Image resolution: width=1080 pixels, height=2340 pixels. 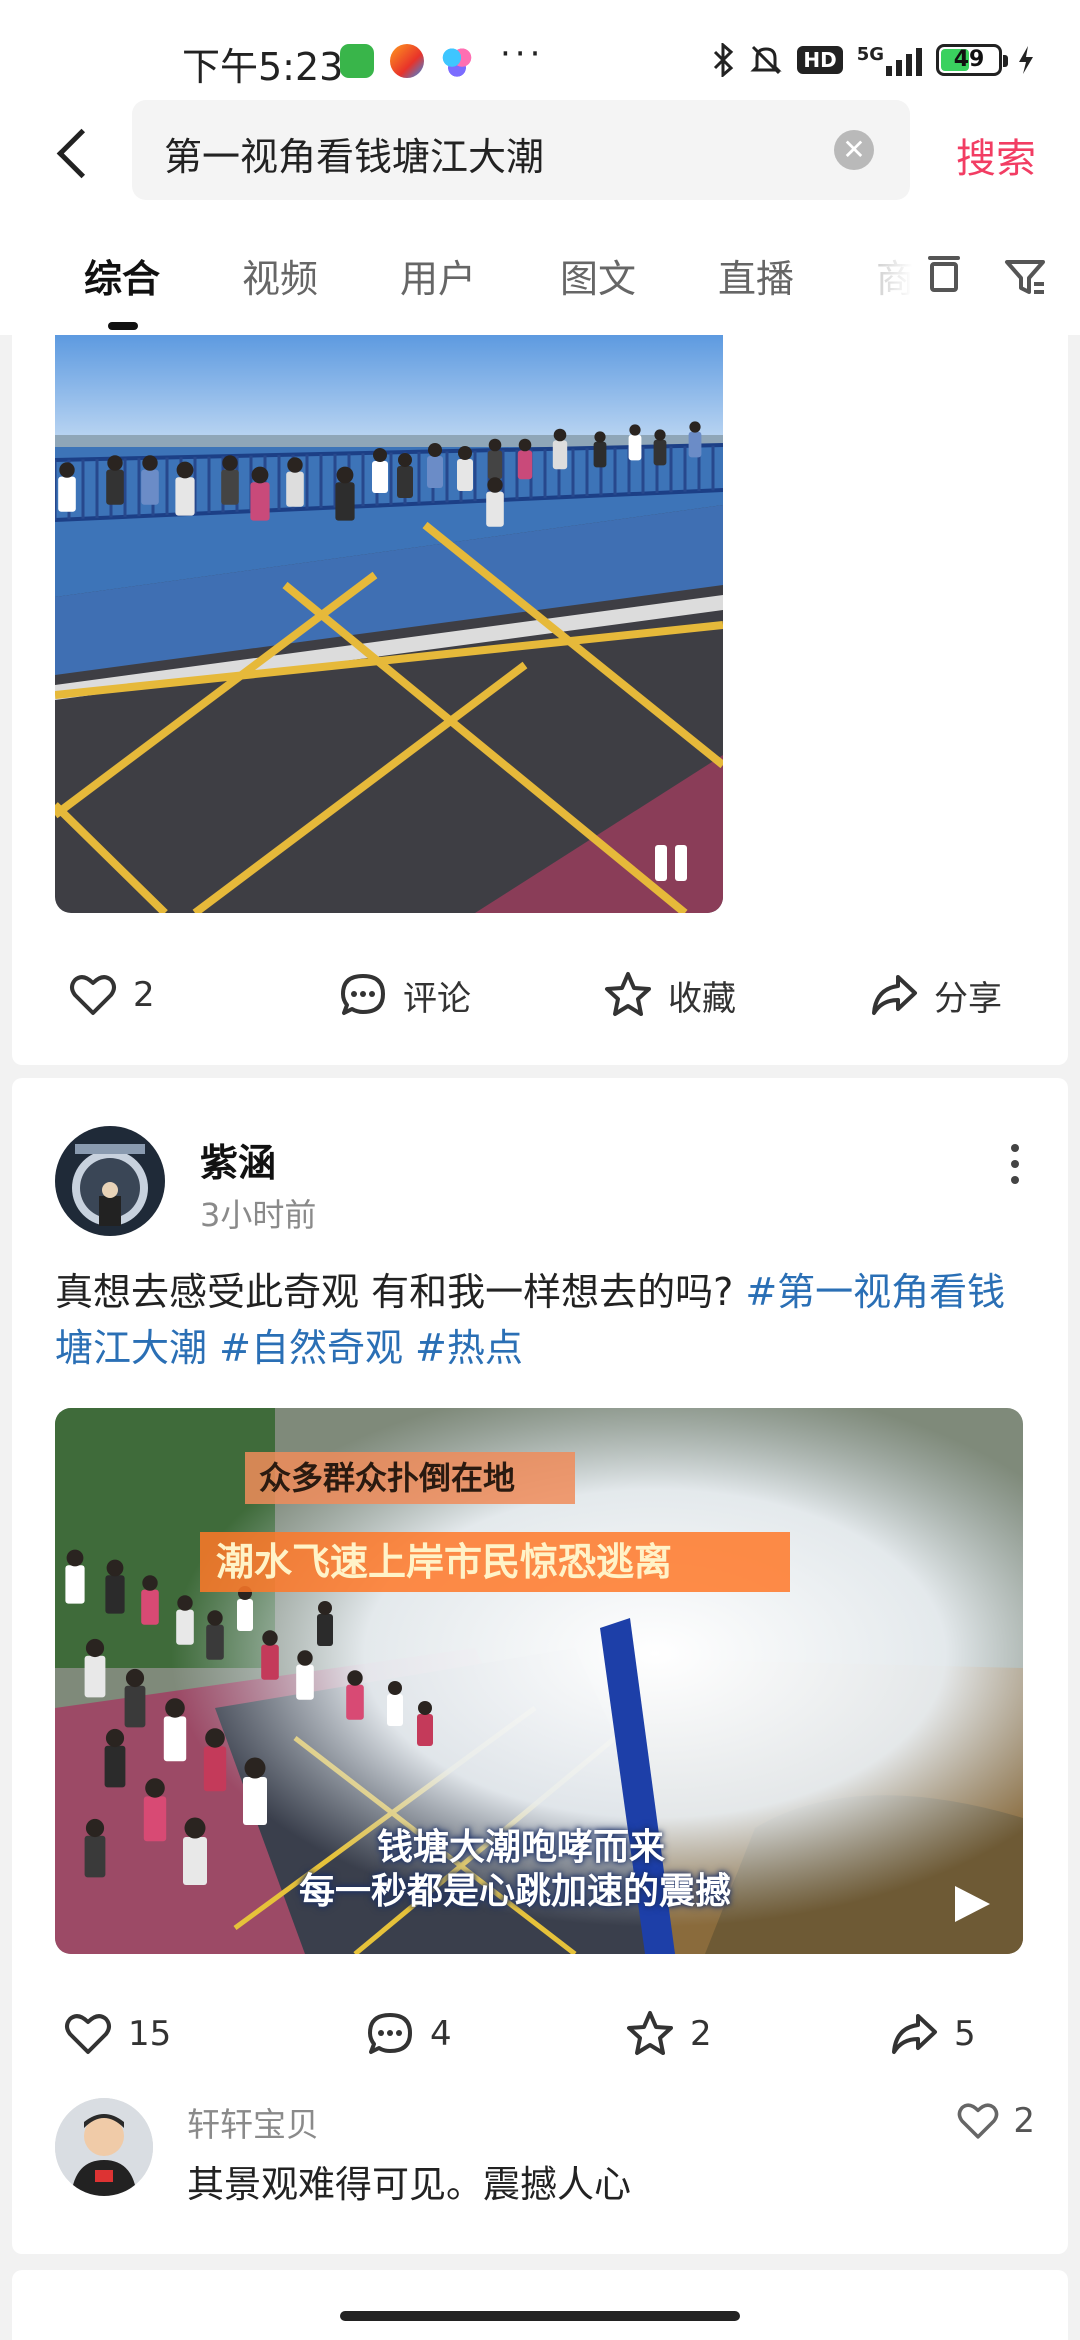 What do you see at coordinates (889, 60) in the screenshot?
I see `signal-icon: 5G` at bounding box center [889, 60].